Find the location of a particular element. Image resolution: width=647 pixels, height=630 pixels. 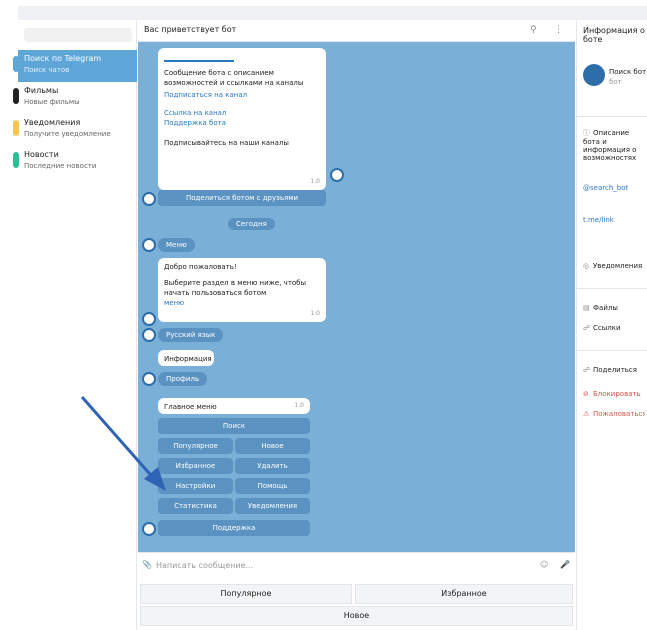

kb-new-button: Новое is located at coordinates (272, 446).